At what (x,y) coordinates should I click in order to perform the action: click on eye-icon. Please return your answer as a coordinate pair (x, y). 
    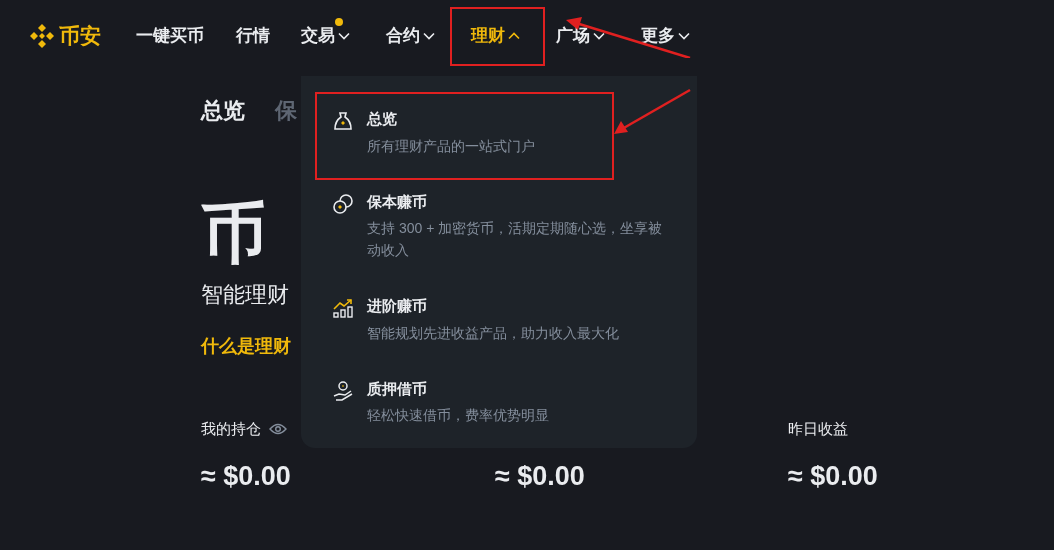
    Looking at the image, I should click on (278, 429).